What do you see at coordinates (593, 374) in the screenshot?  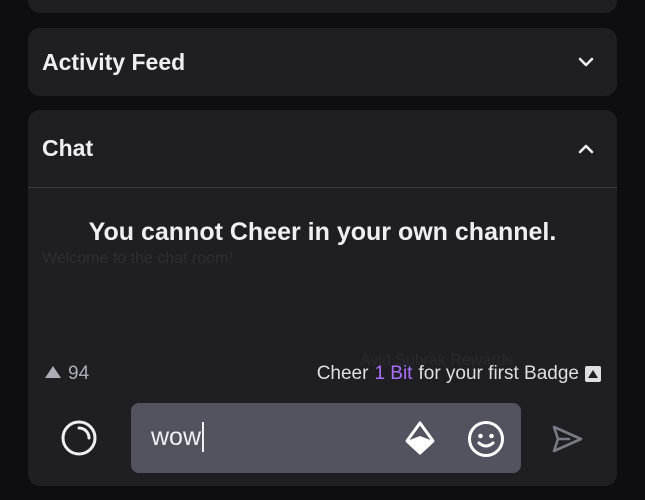 I see `badge-icon` at bounding box center [593, 374].